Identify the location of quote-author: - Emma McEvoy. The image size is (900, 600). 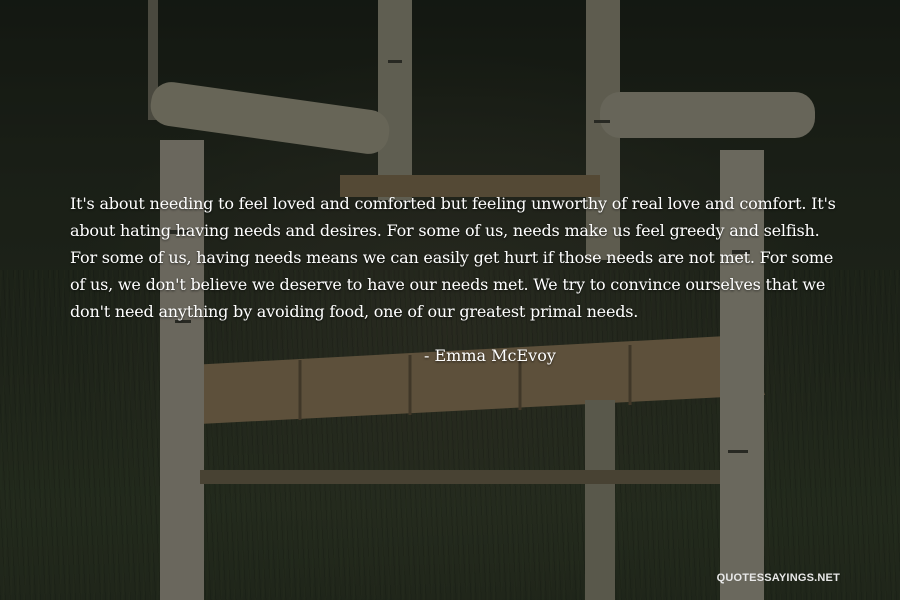
(490, 355).